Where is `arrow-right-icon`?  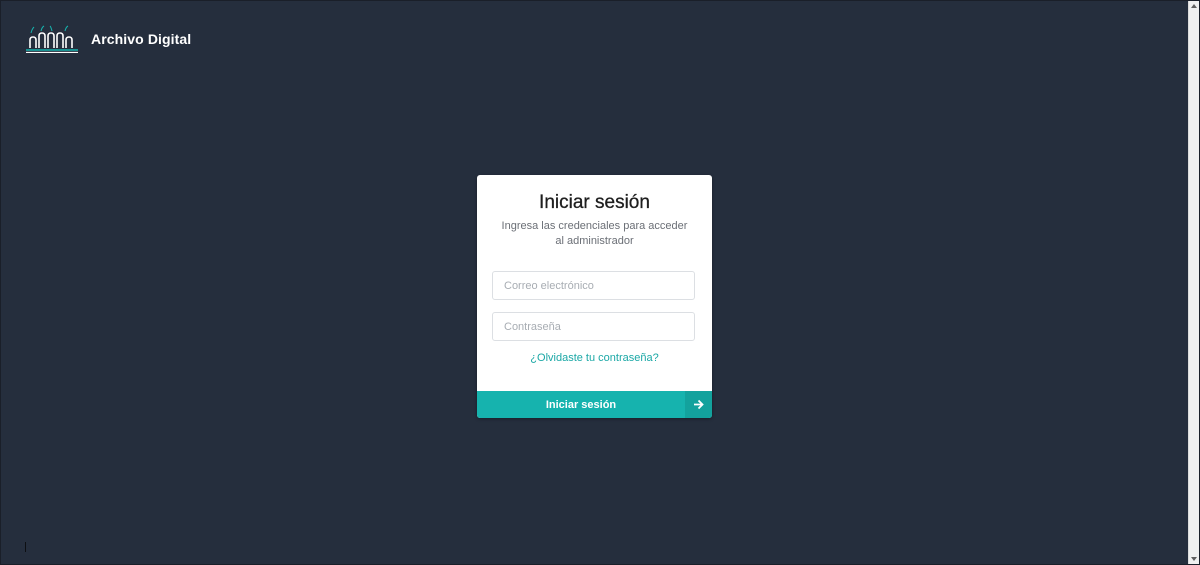
arrow-right-icon is located at coordinates (698, 404).